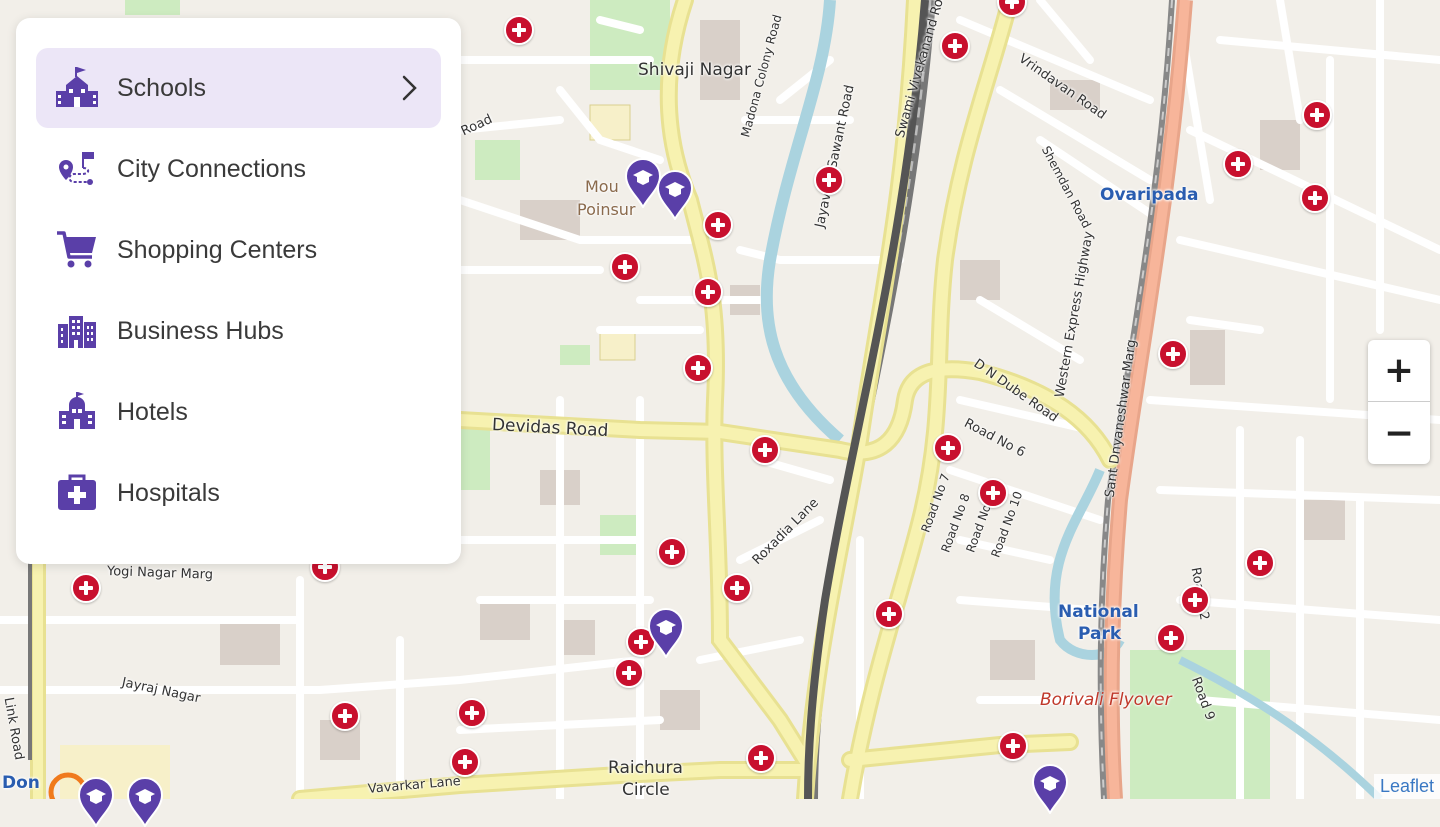  I want to click on menu-item-hospitals: Hospitals, so click(238, 493).